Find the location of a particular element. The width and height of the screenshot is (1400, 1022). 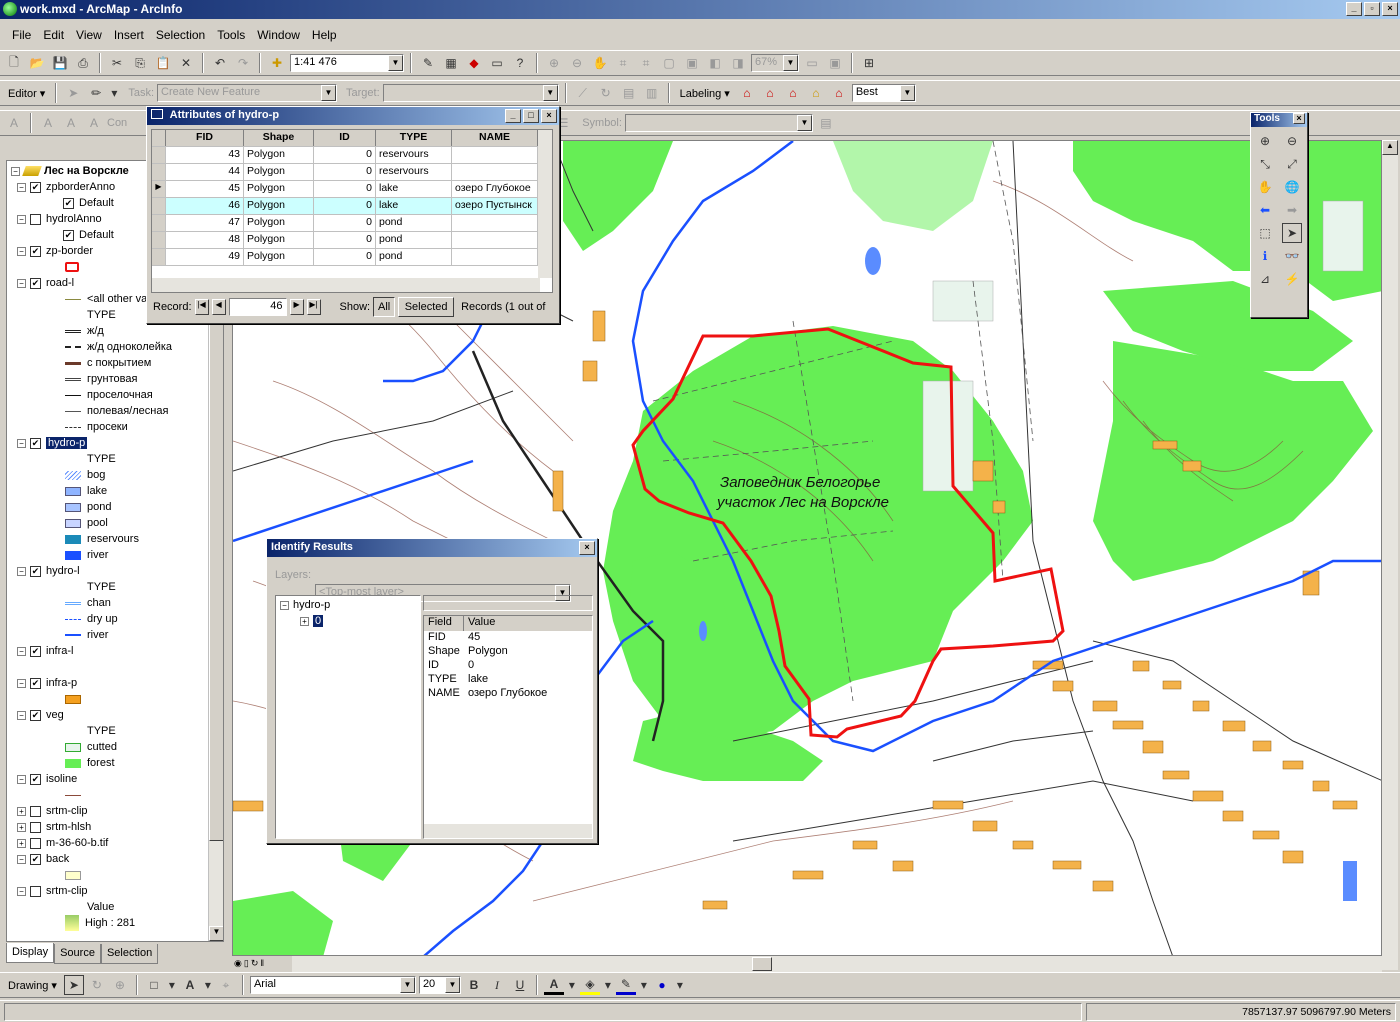

toc-layer-road-l: − ✔ road-l is located at coordinates (45, 283).